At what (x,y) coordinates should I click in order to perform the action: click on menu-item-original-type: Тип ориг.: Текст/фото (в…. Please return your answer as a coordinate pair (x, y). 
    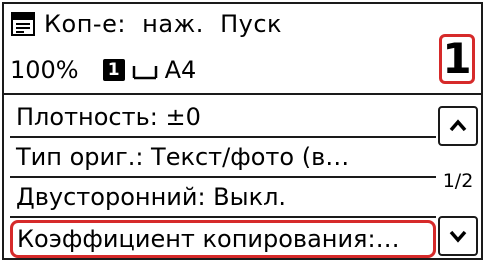
    Looking at the image, I should click on (223, 158).